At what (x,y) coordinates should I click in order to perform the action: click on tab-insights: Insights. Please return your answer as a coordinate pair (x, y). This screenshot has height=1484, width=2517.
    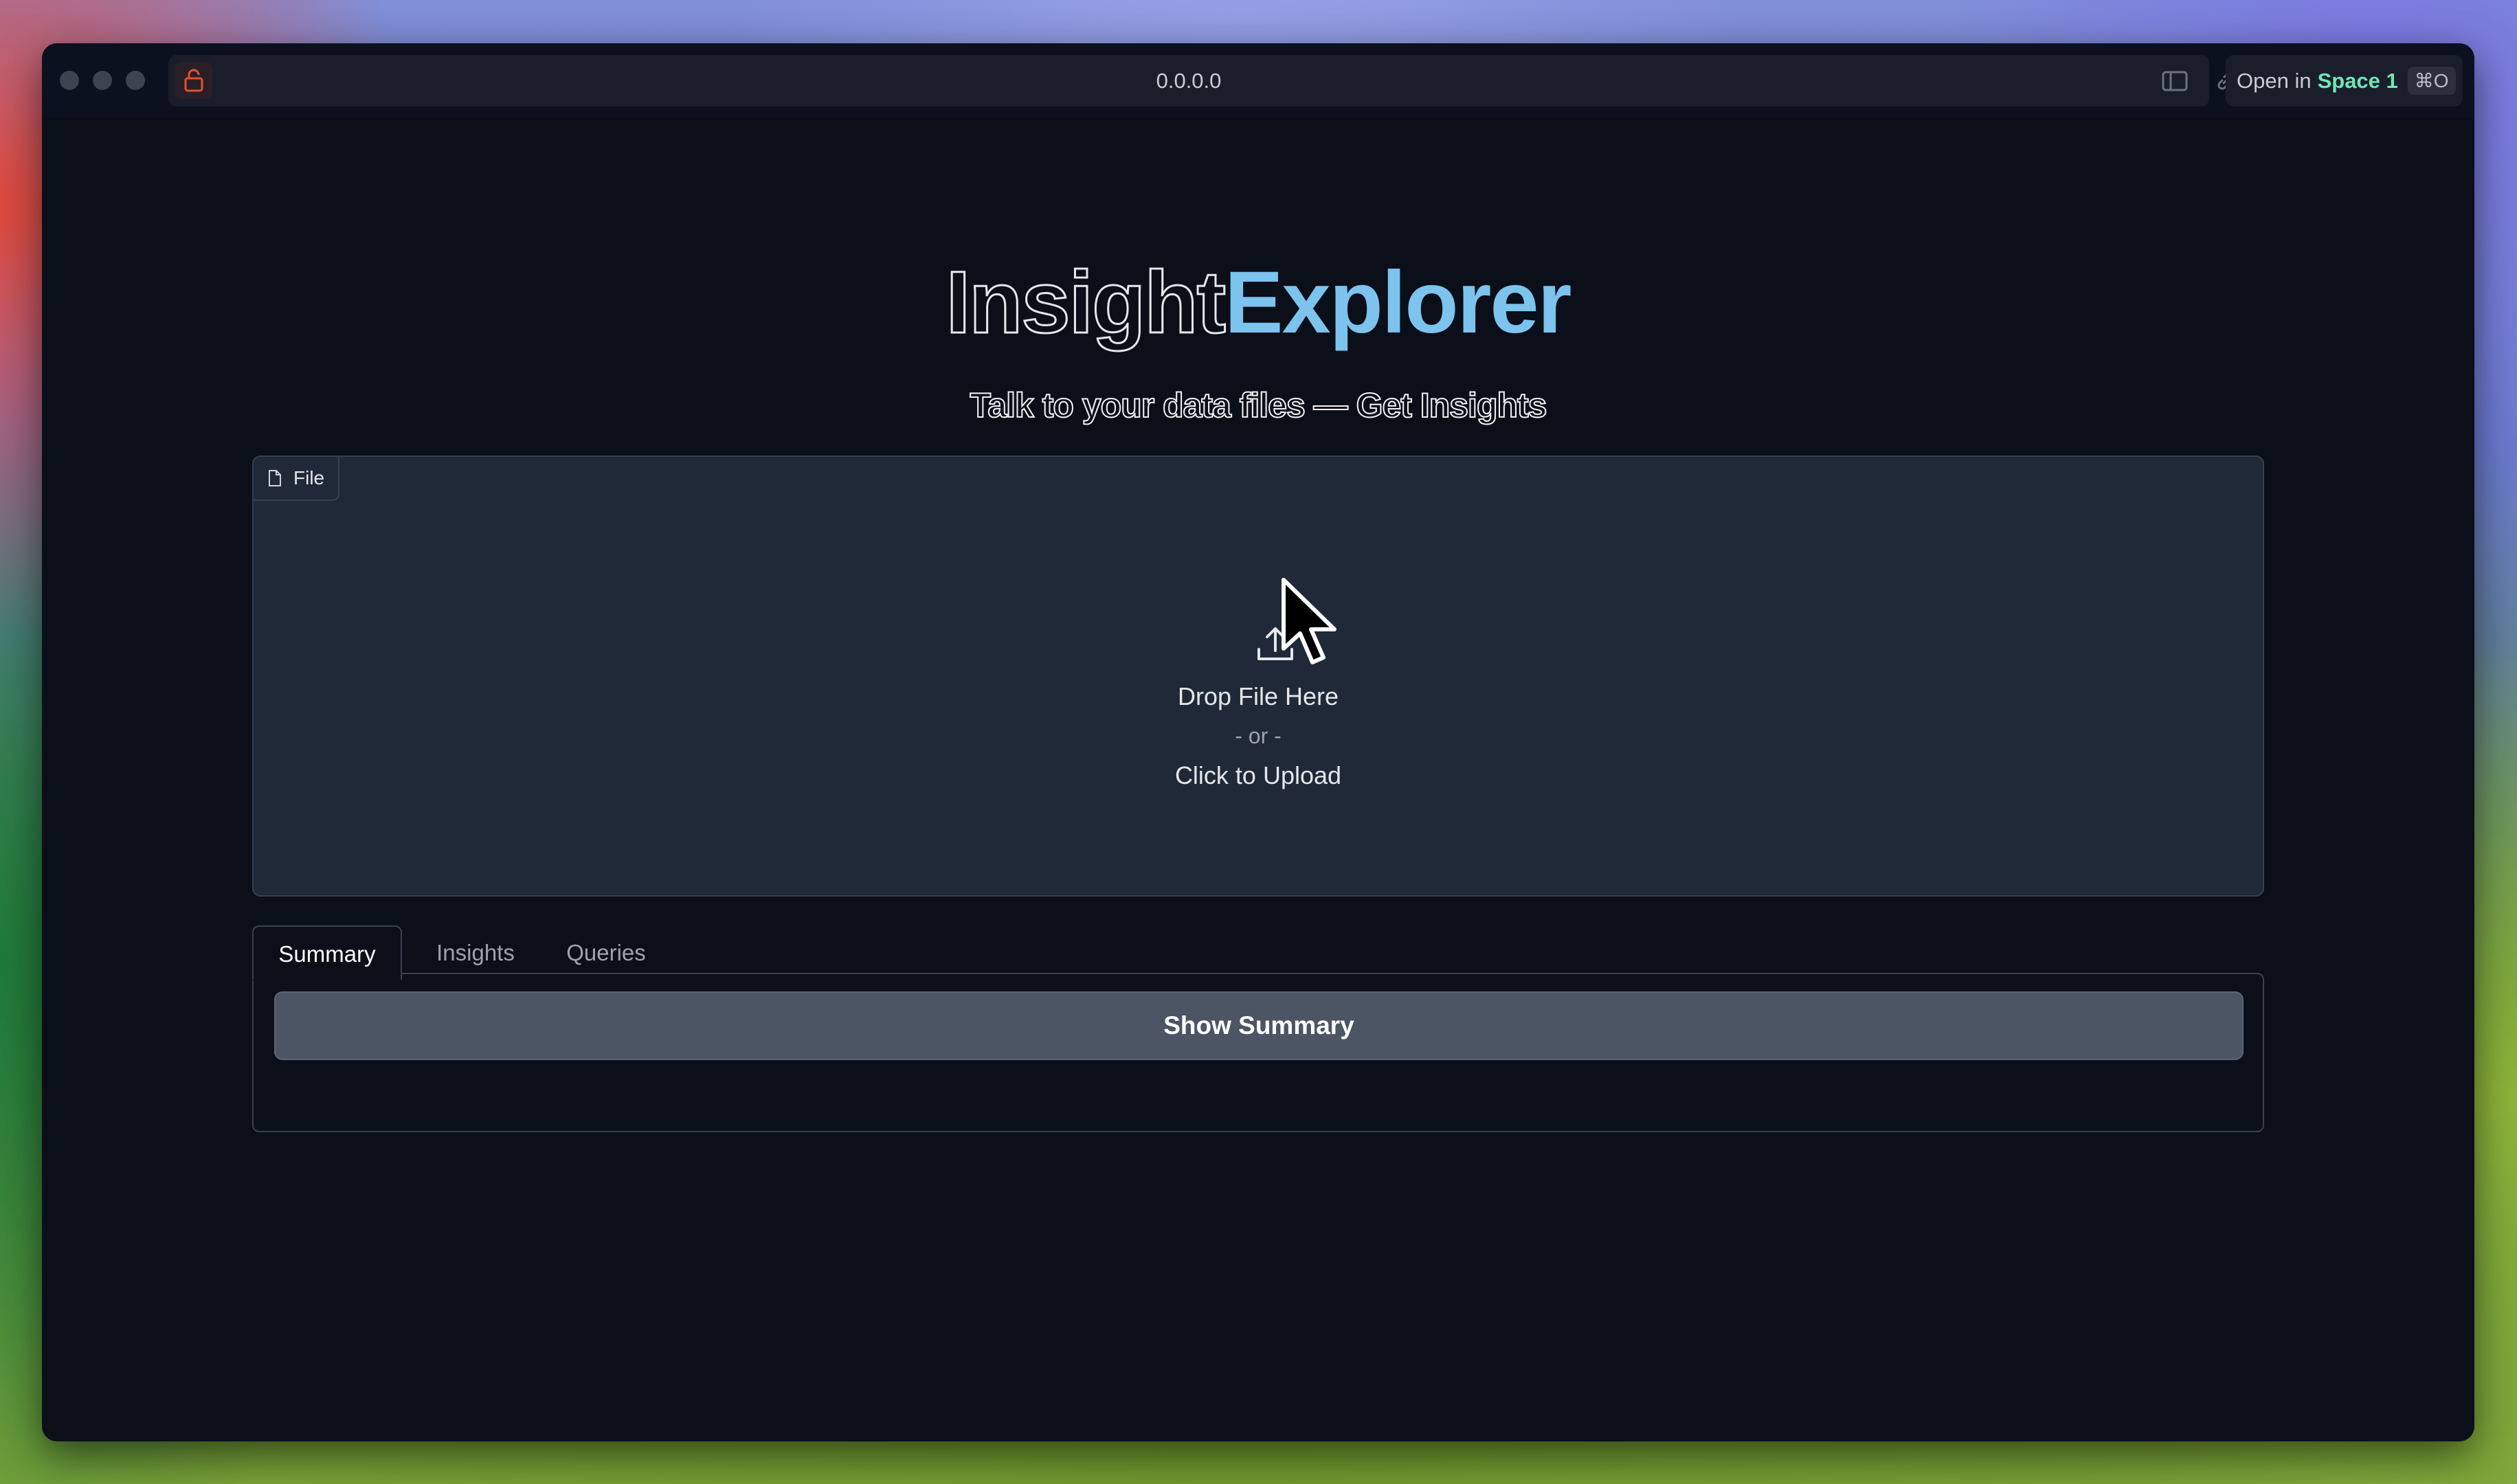
    Looking at the image, I should click on (476, 953).